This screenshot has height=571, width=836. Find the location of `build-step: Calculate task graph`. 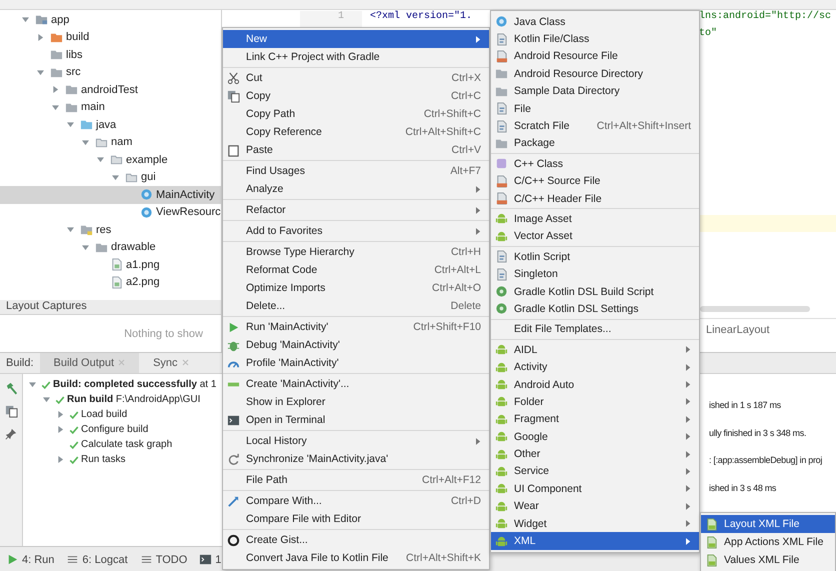

build-step: Calculate task graph is located at coordinates (97, 444).